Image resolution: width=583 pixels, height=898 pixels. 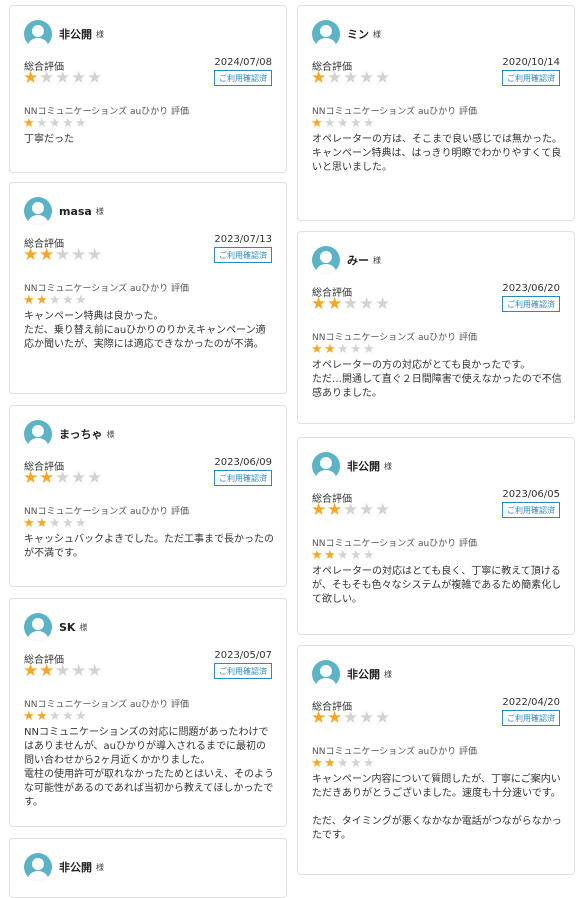 What do you see at coordinates (81, 434) in the screenshot?
I see `reviewer-name: まっちゃ` at bounding box center [81, 434].